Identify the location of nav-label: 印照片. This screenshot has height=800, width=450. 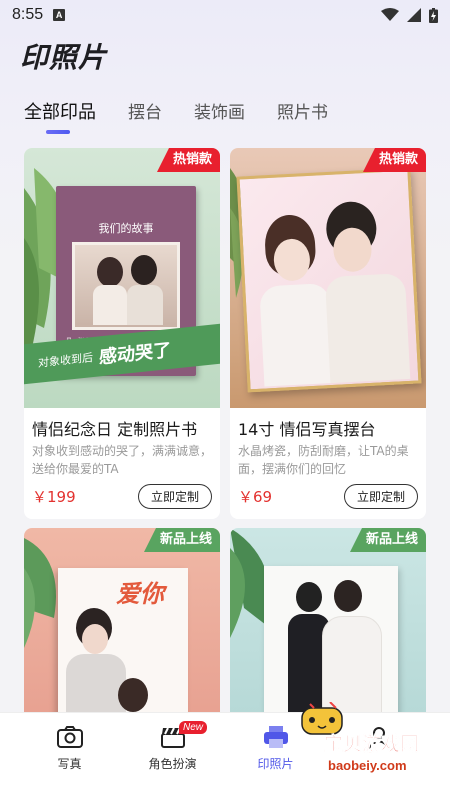
(275, 764).